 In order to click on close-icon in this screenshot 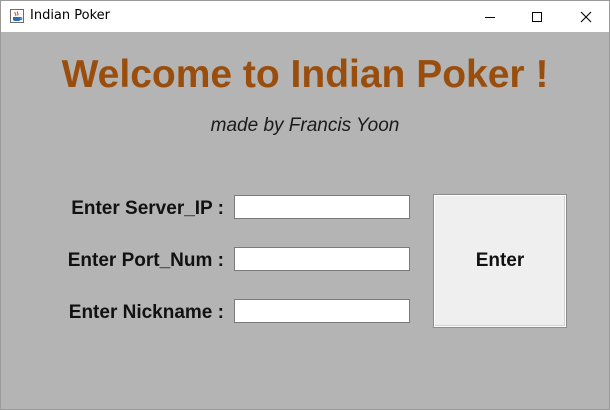, I will do `click(586, 16)`.